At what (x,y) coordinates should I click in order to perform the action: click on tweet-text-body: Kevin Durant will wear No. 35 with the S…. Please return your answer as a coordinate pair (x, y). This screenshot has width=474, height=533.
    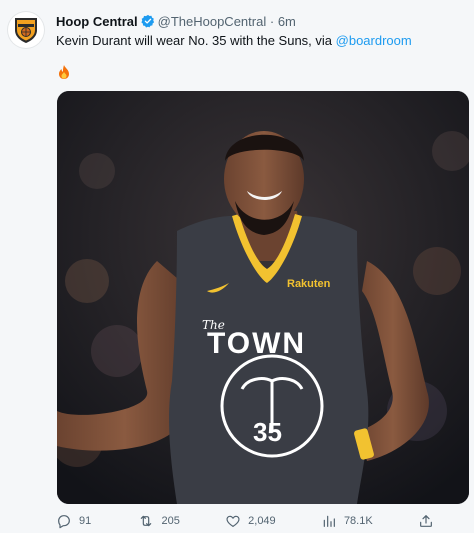
    Looking at the image, I should click on (196, 40).